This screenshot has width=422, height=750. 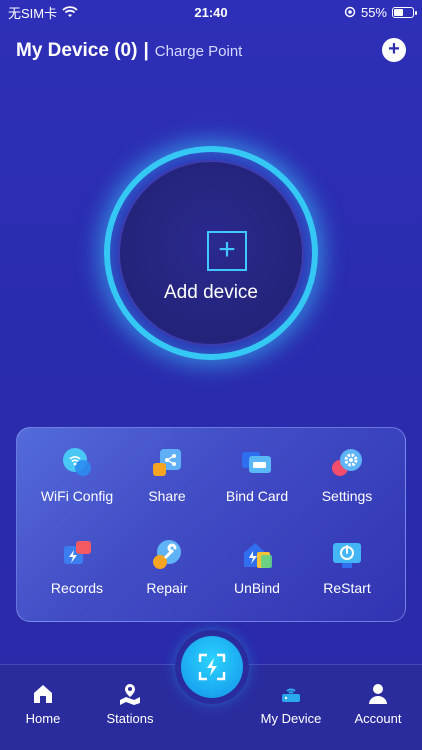 I want to click on battery-fill, so click(x=399, y=12).